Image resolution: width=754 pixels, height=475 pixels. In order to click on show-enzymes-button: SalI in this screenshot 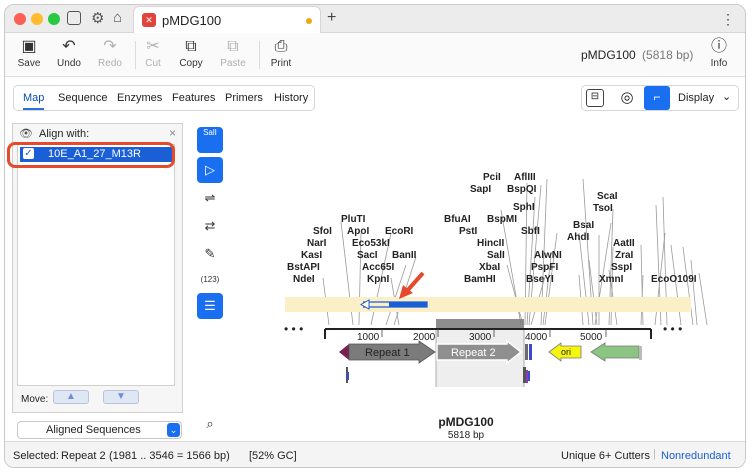, I will do `click(210, 140)`.